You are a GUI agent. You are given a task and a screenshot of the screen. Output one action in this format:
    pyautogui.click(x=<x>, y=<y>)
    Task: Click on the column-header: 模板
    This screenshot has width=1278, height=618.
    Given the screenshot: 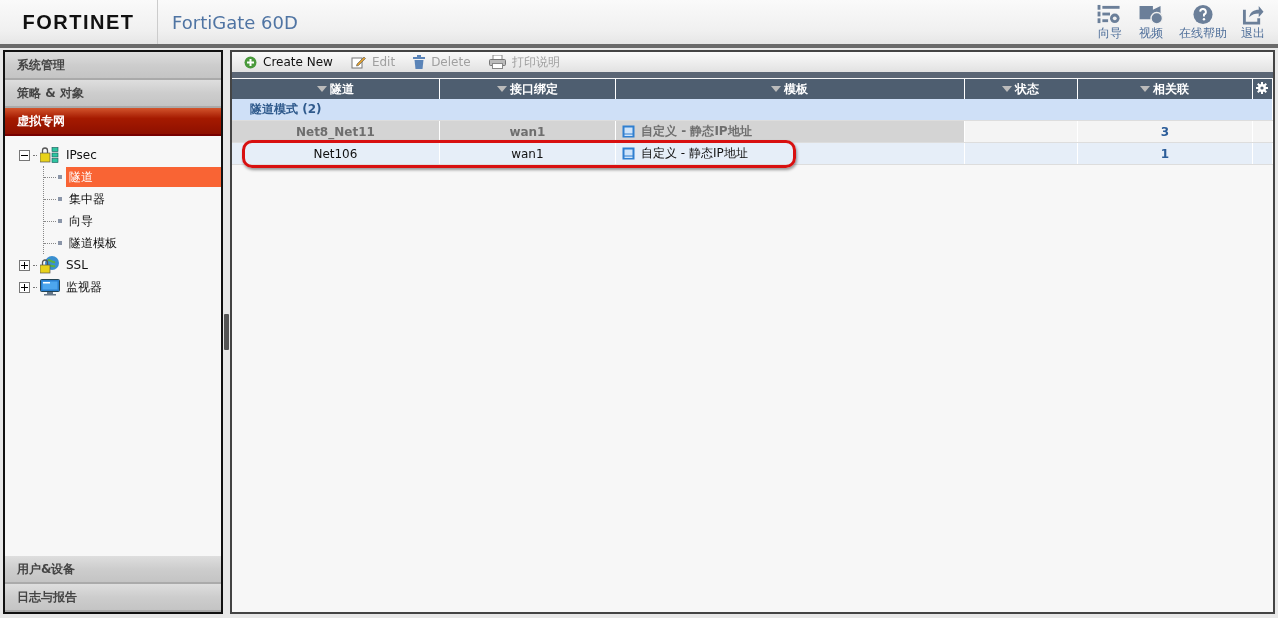 What is the action you would take?
    pyautogui.click(x=790, y=89)
    